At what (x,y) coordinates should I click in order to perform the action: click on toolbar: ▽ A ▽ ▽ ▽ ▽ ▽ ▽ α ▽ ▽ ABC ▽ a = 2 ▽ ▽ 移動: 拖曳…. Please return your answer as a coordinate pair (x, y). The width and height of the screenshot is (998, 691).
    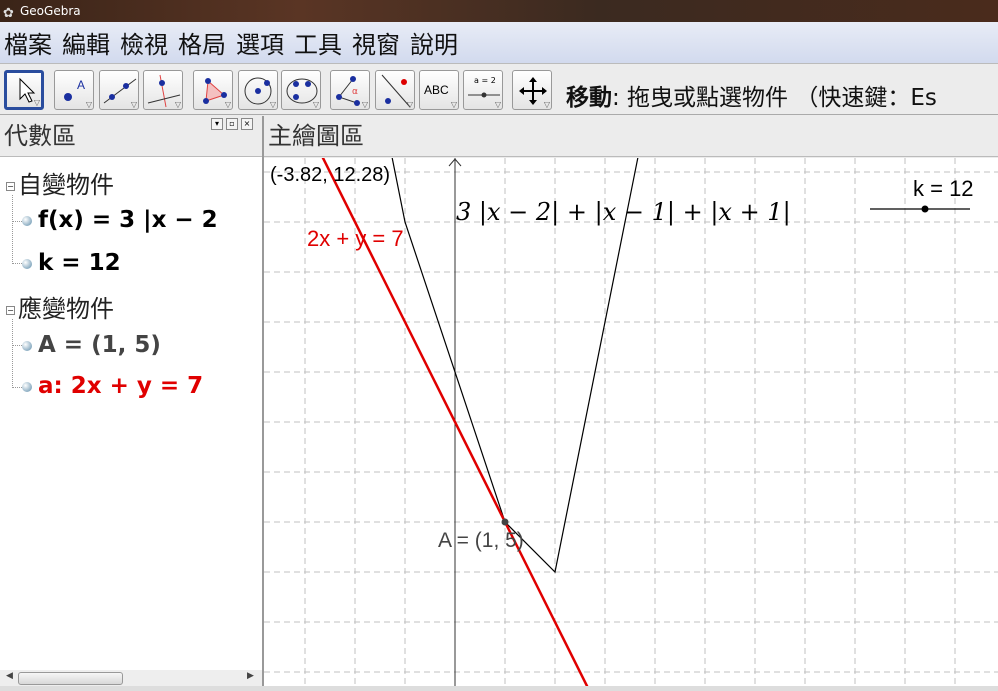
    Looking at the image, I should click on (499, 89).